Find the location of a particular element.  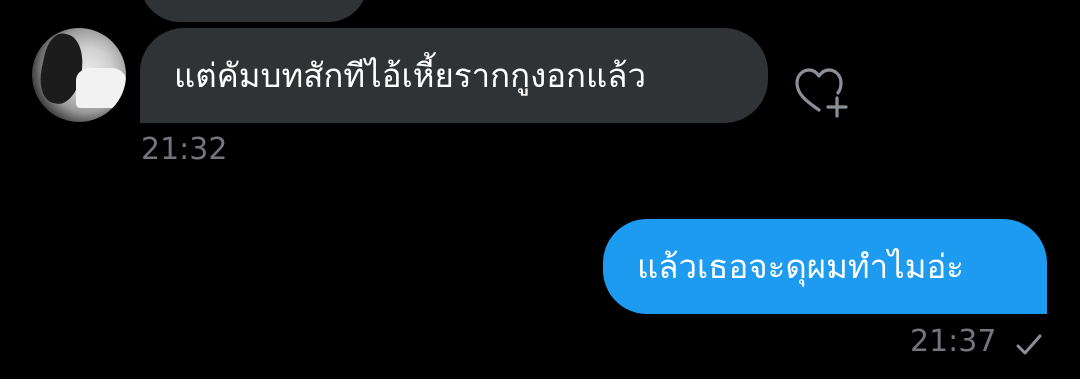

outgoing-message-text: แล้วเธอจะดุผมทำไมอ่ะ is located at coordinates (801, 266).